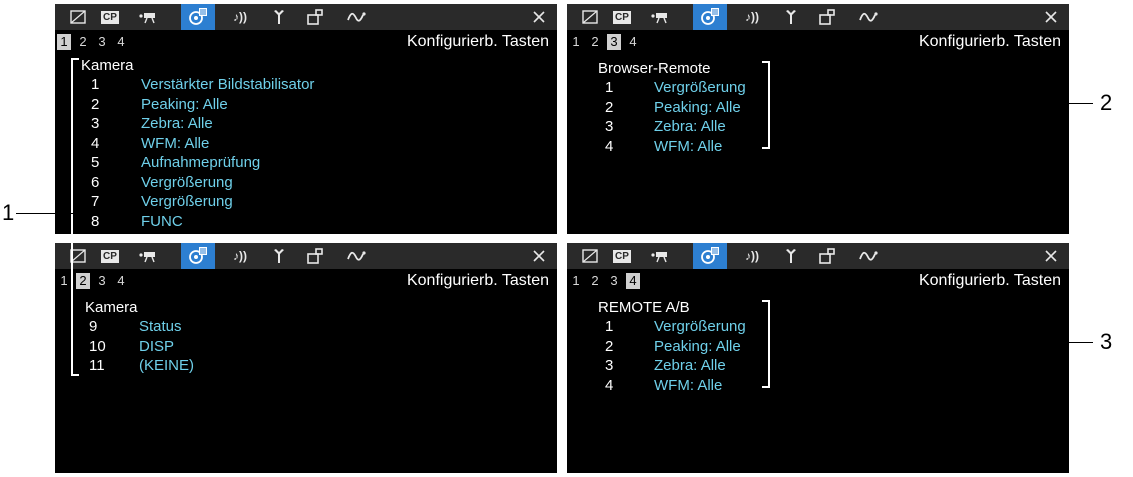  Describe the element at coordinates (160, 326) in the screenshot. I see `button-function: Status` at that location.